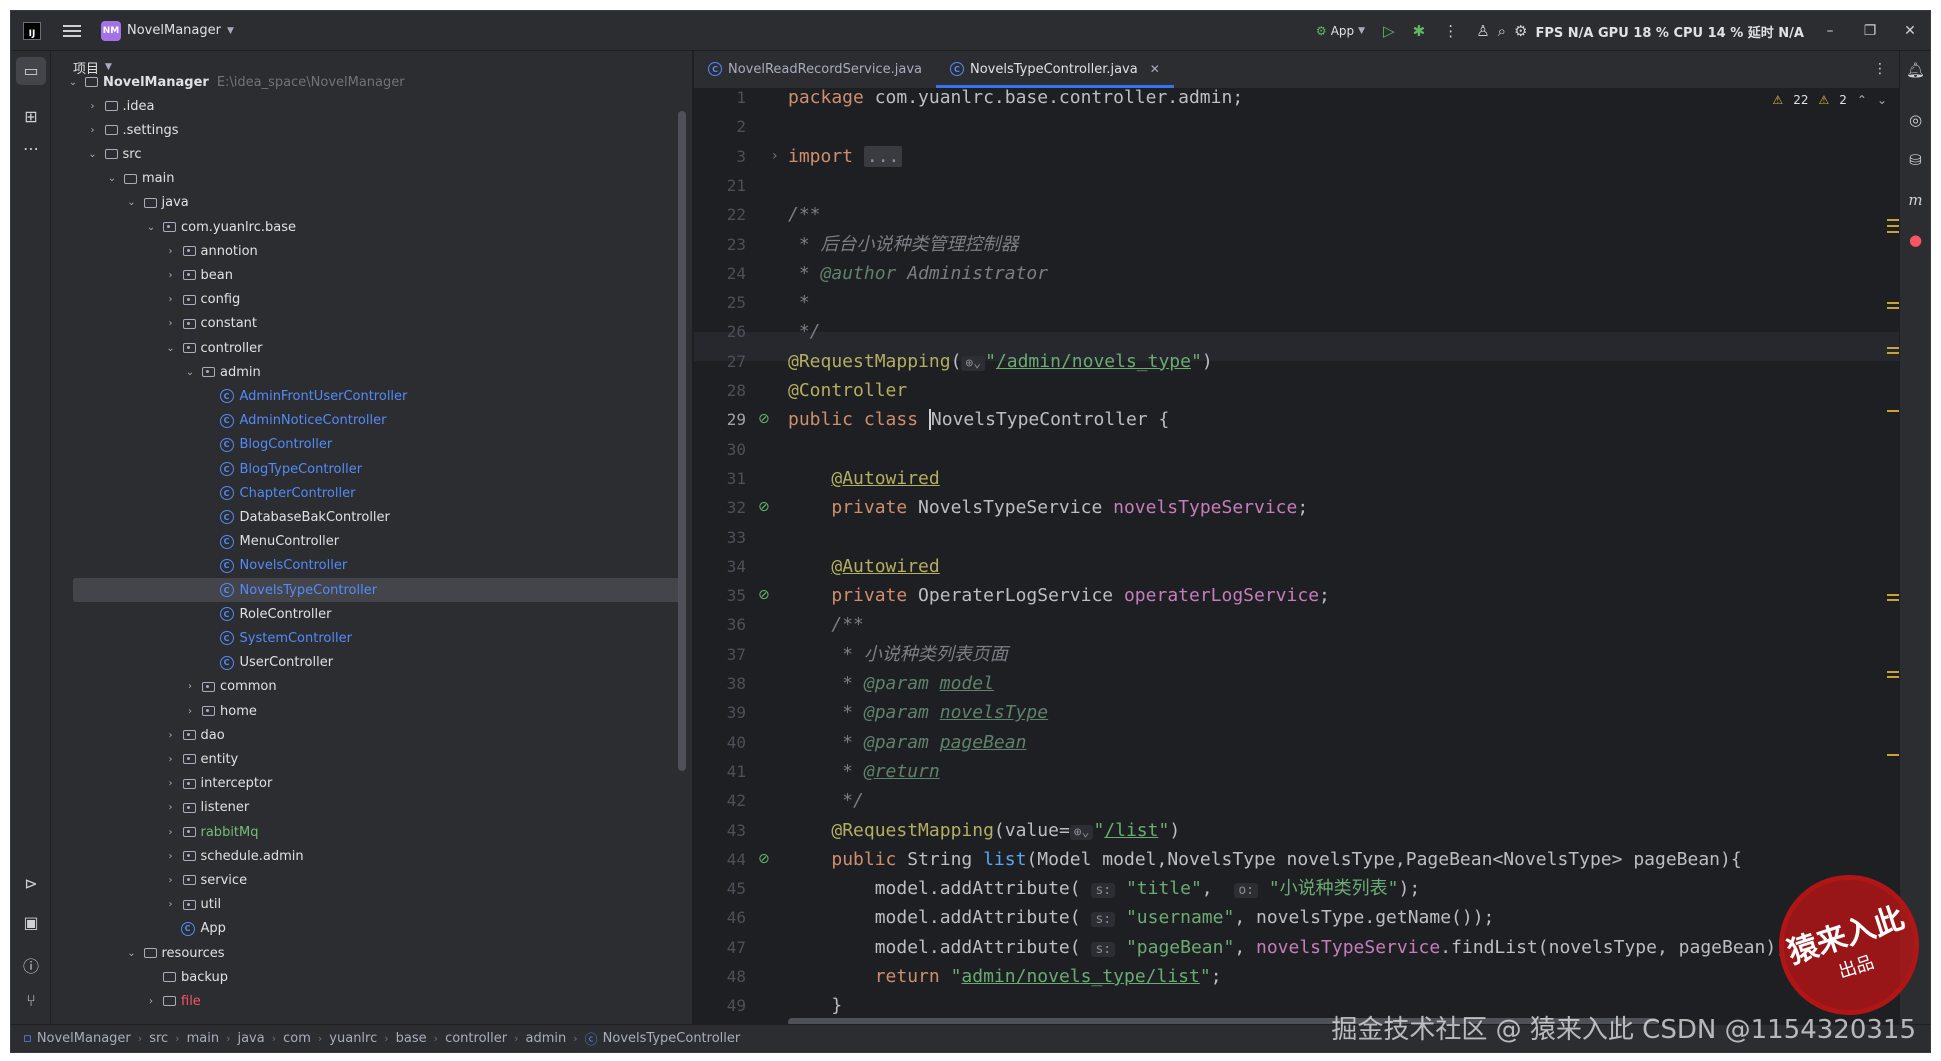 This screenshot has height=1061, width=1941. Describe the element at coordinates (31, 1000) in the screenshot. I see `git-icon: ⑂` at that location.